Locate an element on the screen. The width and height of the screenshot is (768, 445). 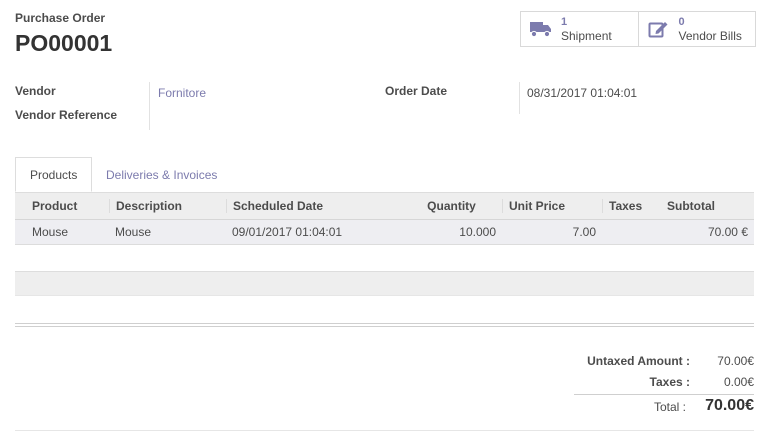
table-footer-bar is located at coordinates (384, 283).